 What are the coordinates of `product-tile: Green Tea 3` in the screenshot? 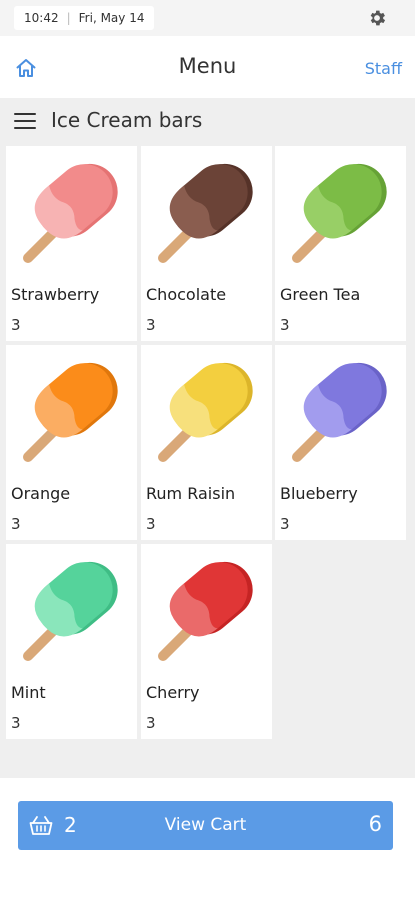 It's located at (340, 243).